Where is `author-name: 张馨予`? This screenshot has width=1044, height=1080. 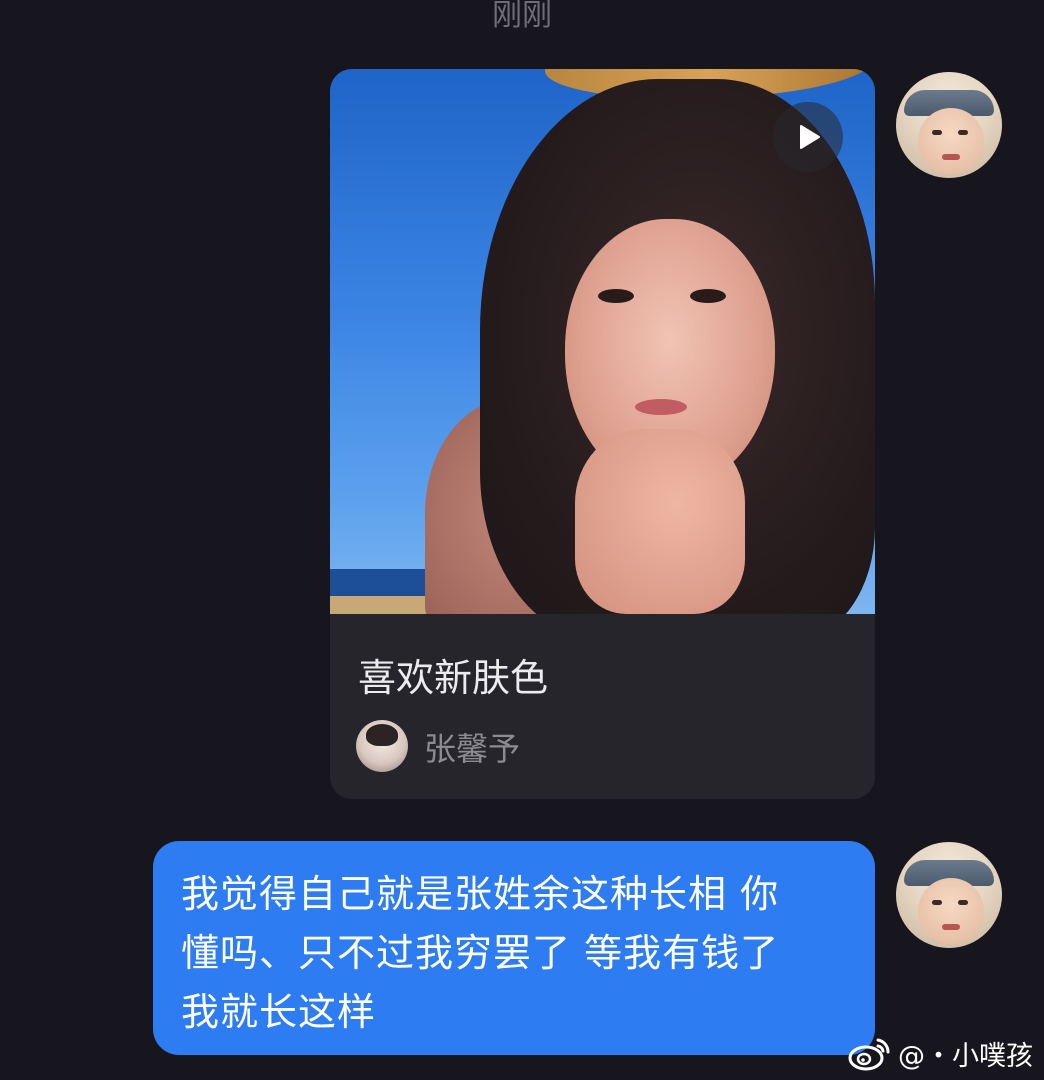
author-name: 张馨予 is located at coordinates (472, 747).